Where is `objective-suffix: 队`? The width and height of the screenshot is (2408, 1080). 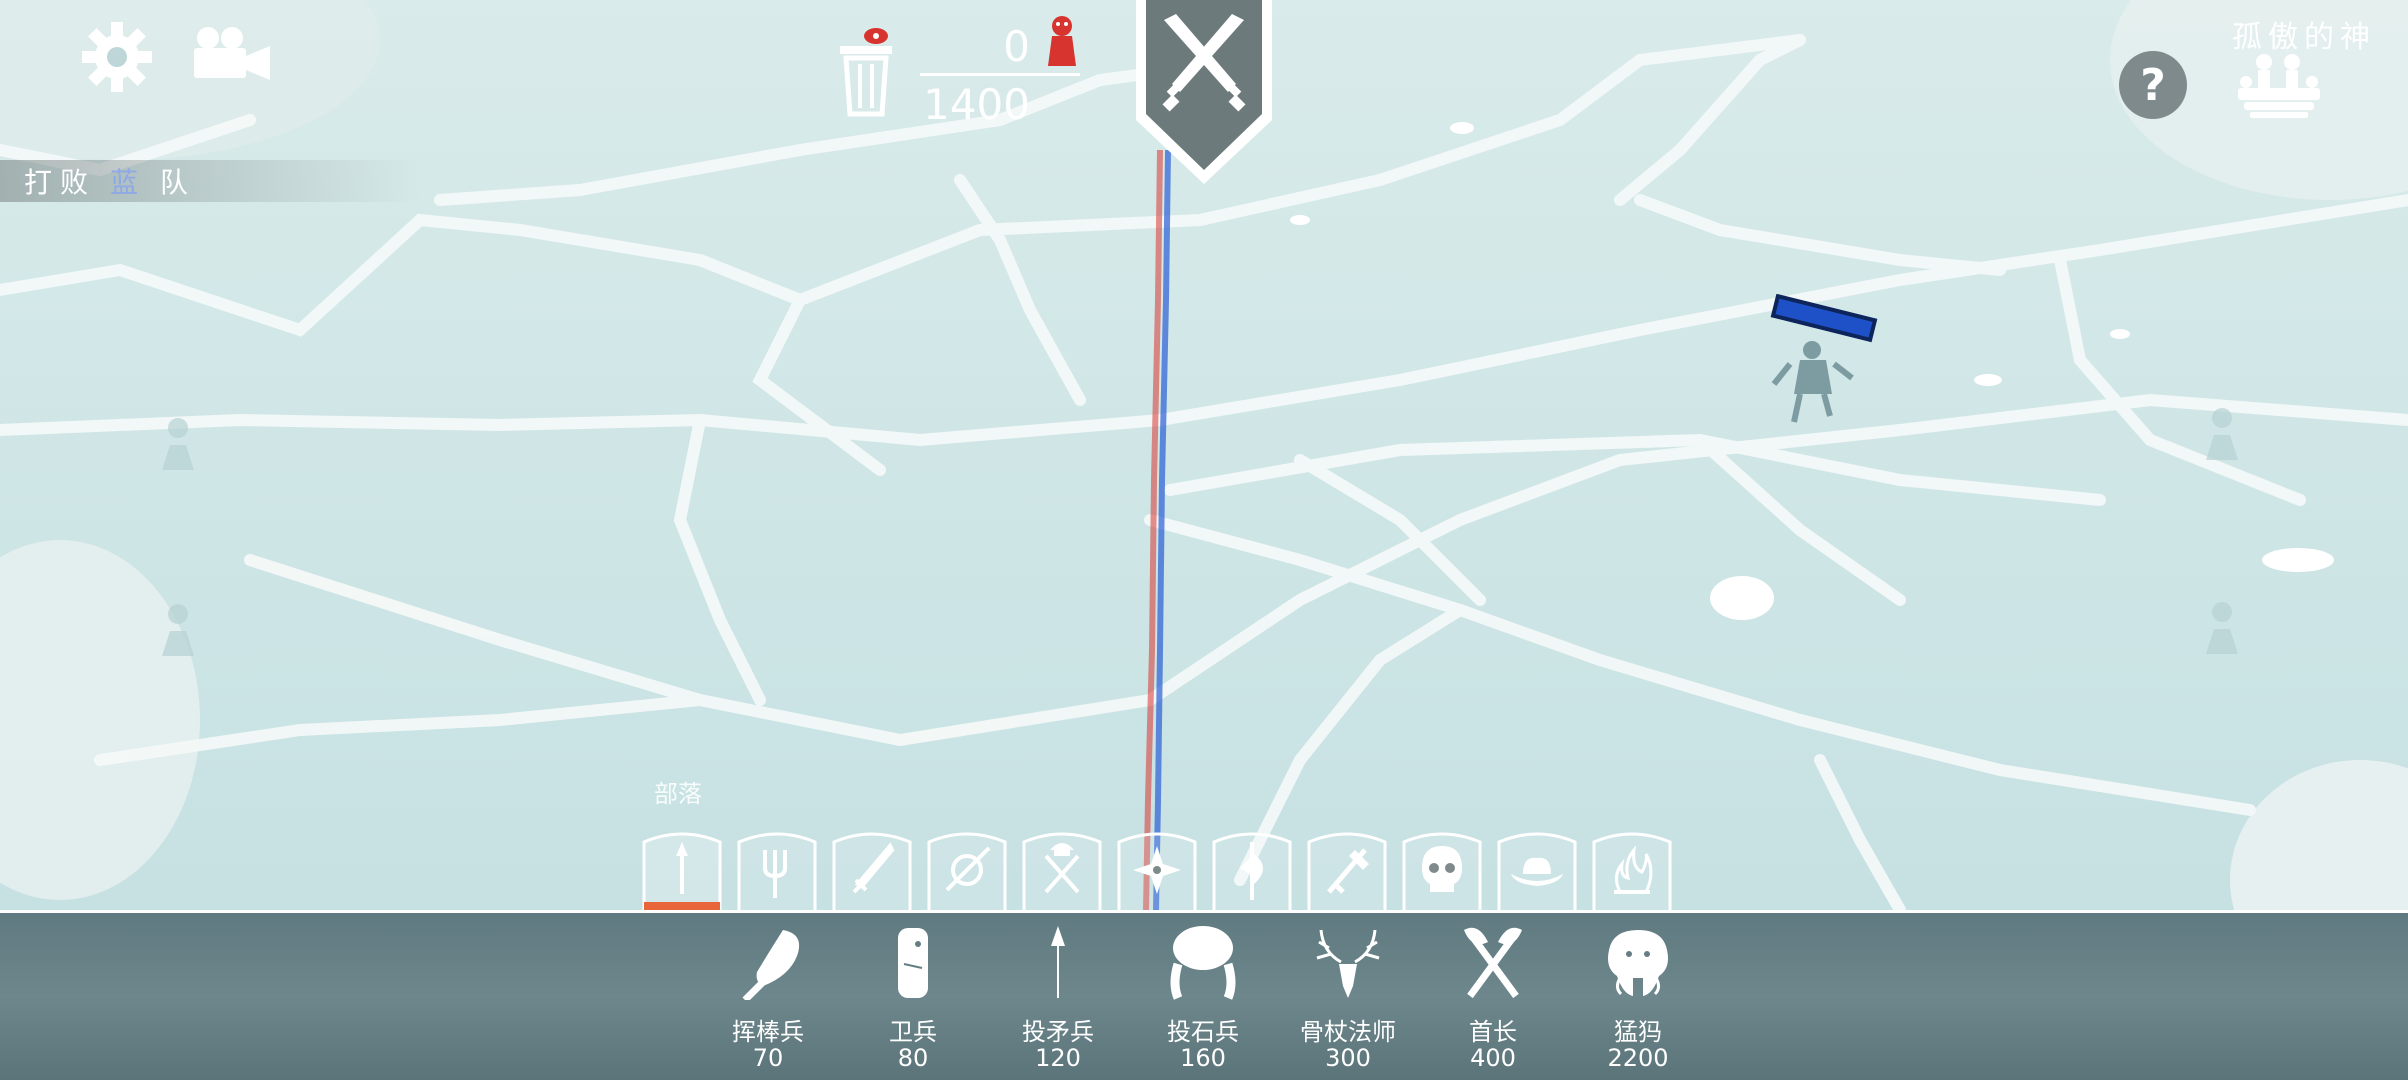 objective-suffix: 队 is located at coordinates (178, 182).